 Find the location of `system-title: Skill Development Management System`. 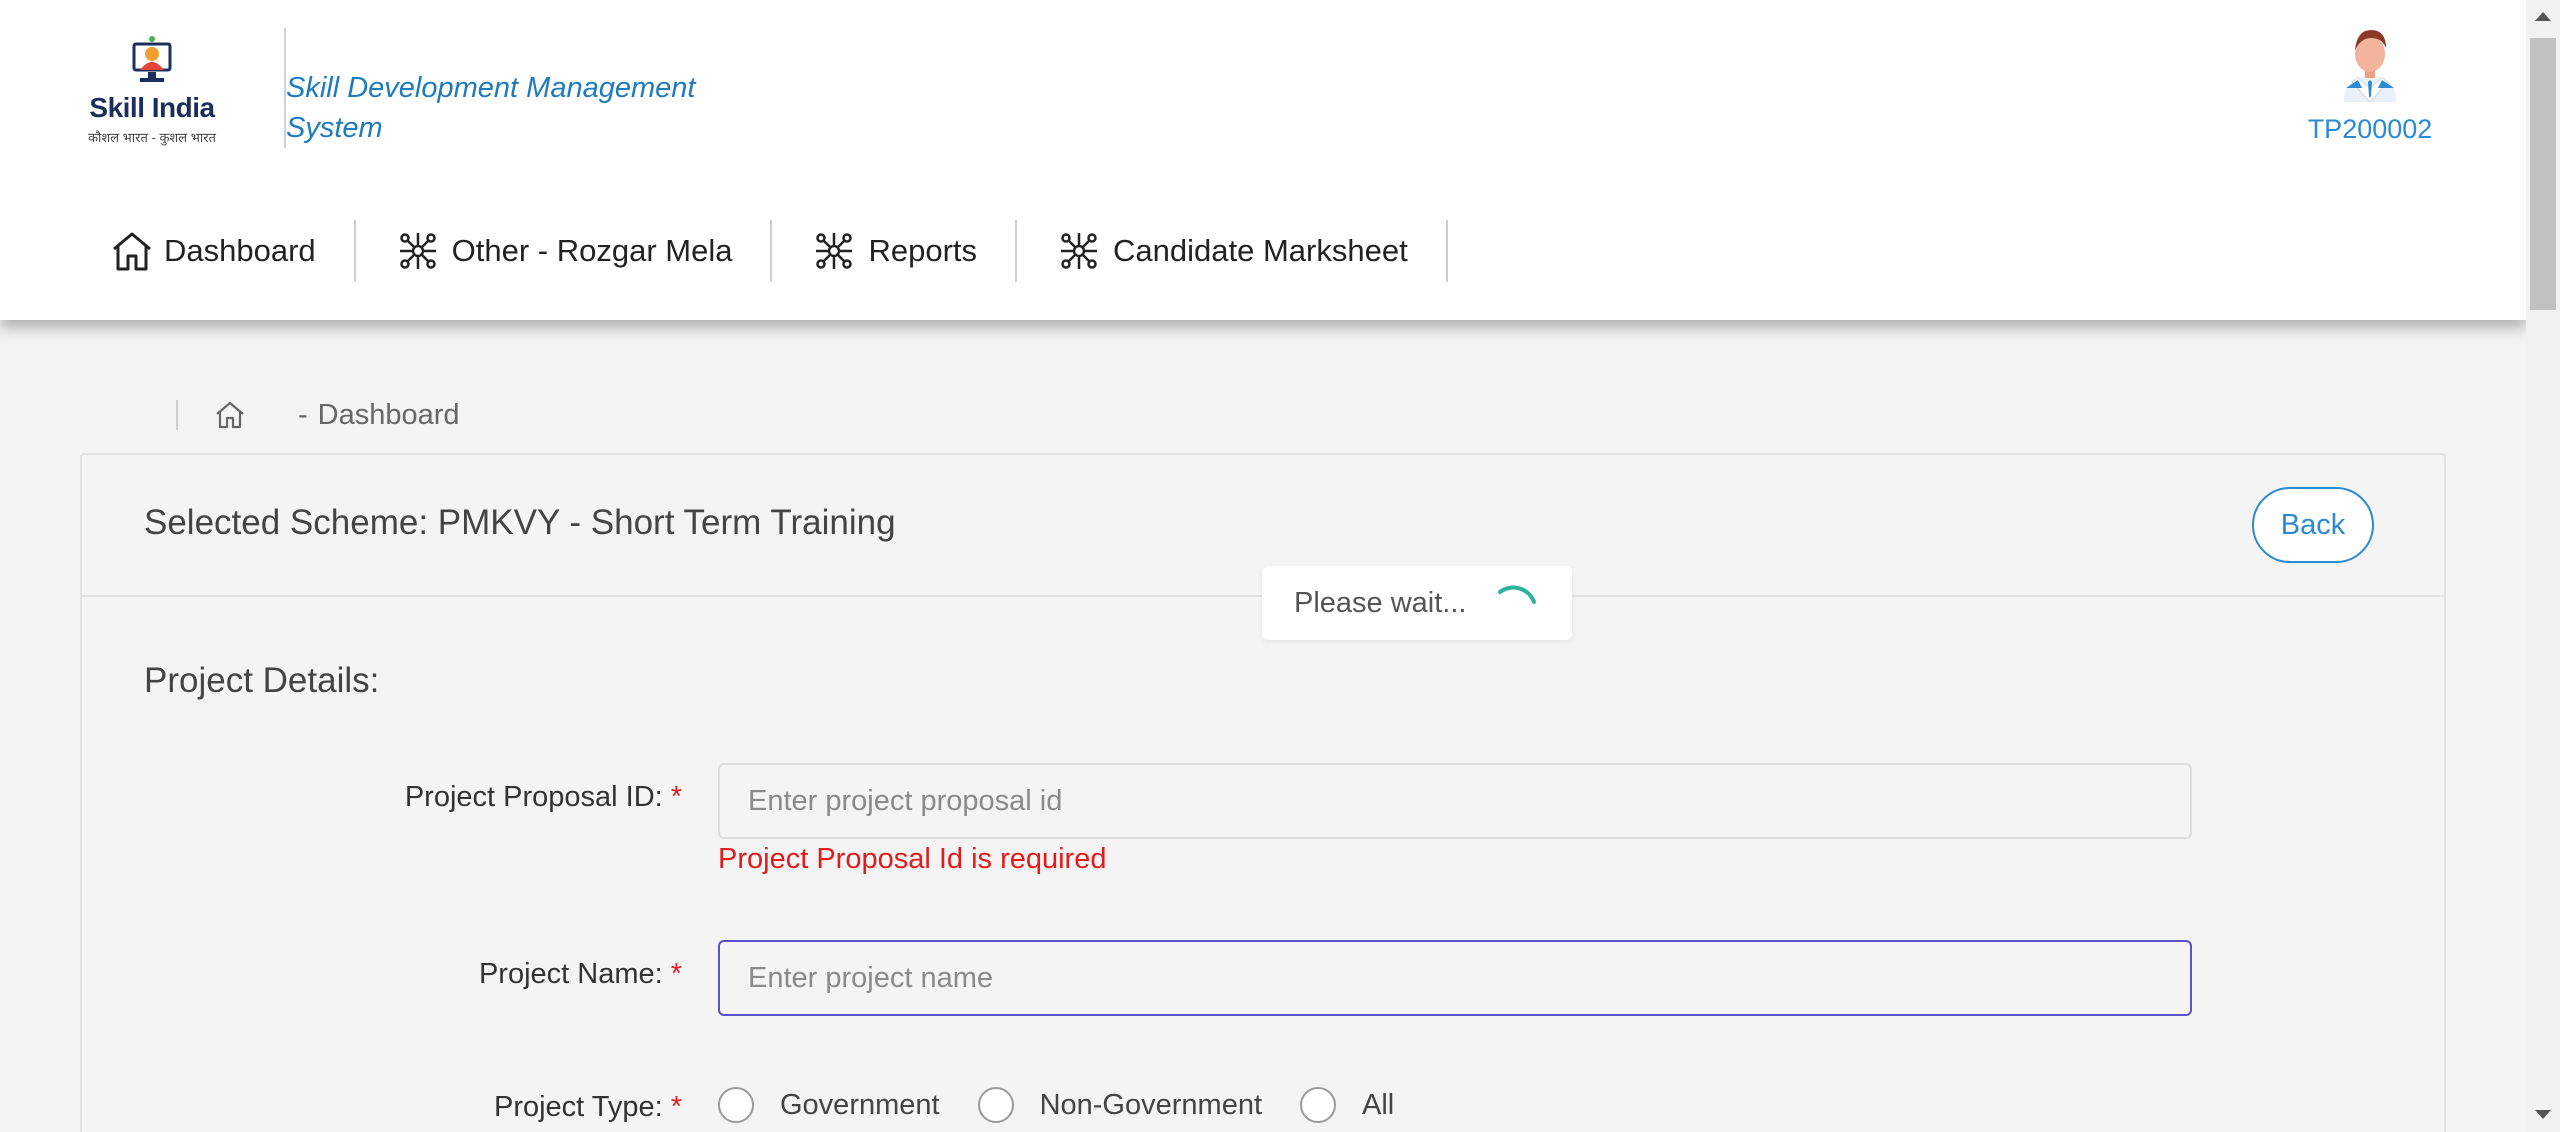

system-title: Skill Development Management System is located at coordinates (491, 108).